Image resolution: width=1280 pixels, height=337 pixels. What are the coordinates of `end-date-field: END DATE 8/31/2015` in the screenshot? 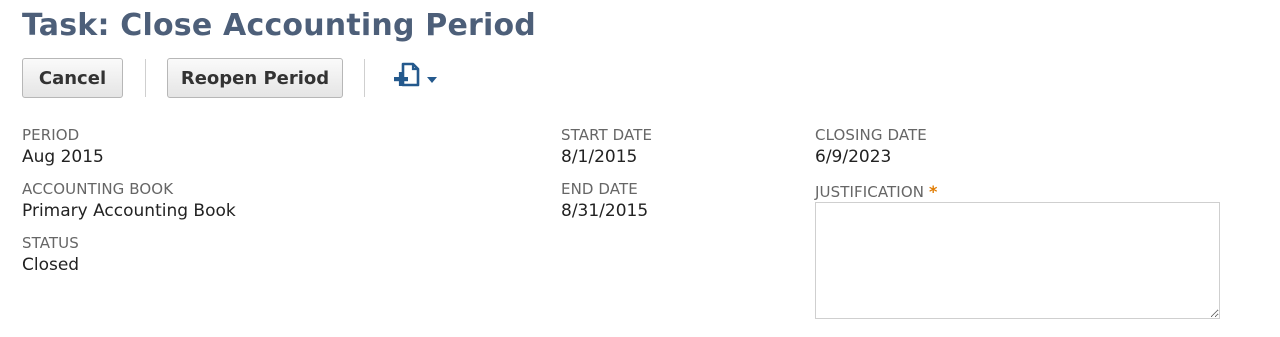 It's located at (604, 200).